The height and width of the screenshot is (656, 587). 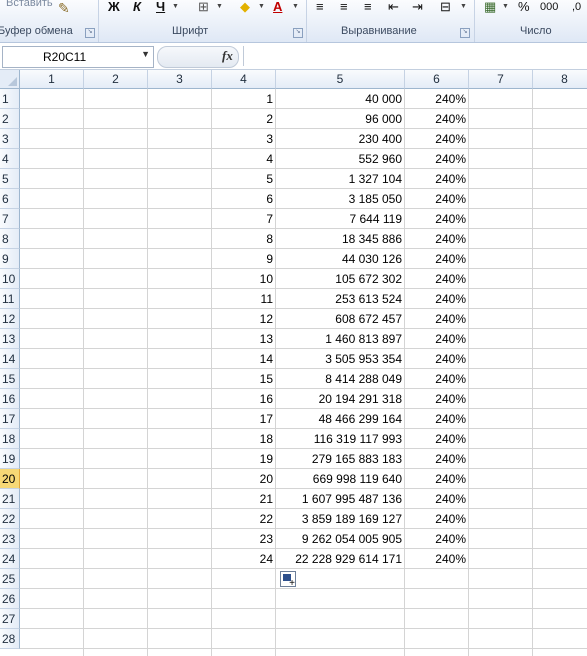 I want to click on cell: 1 327 104, so click(x=340, y=179).